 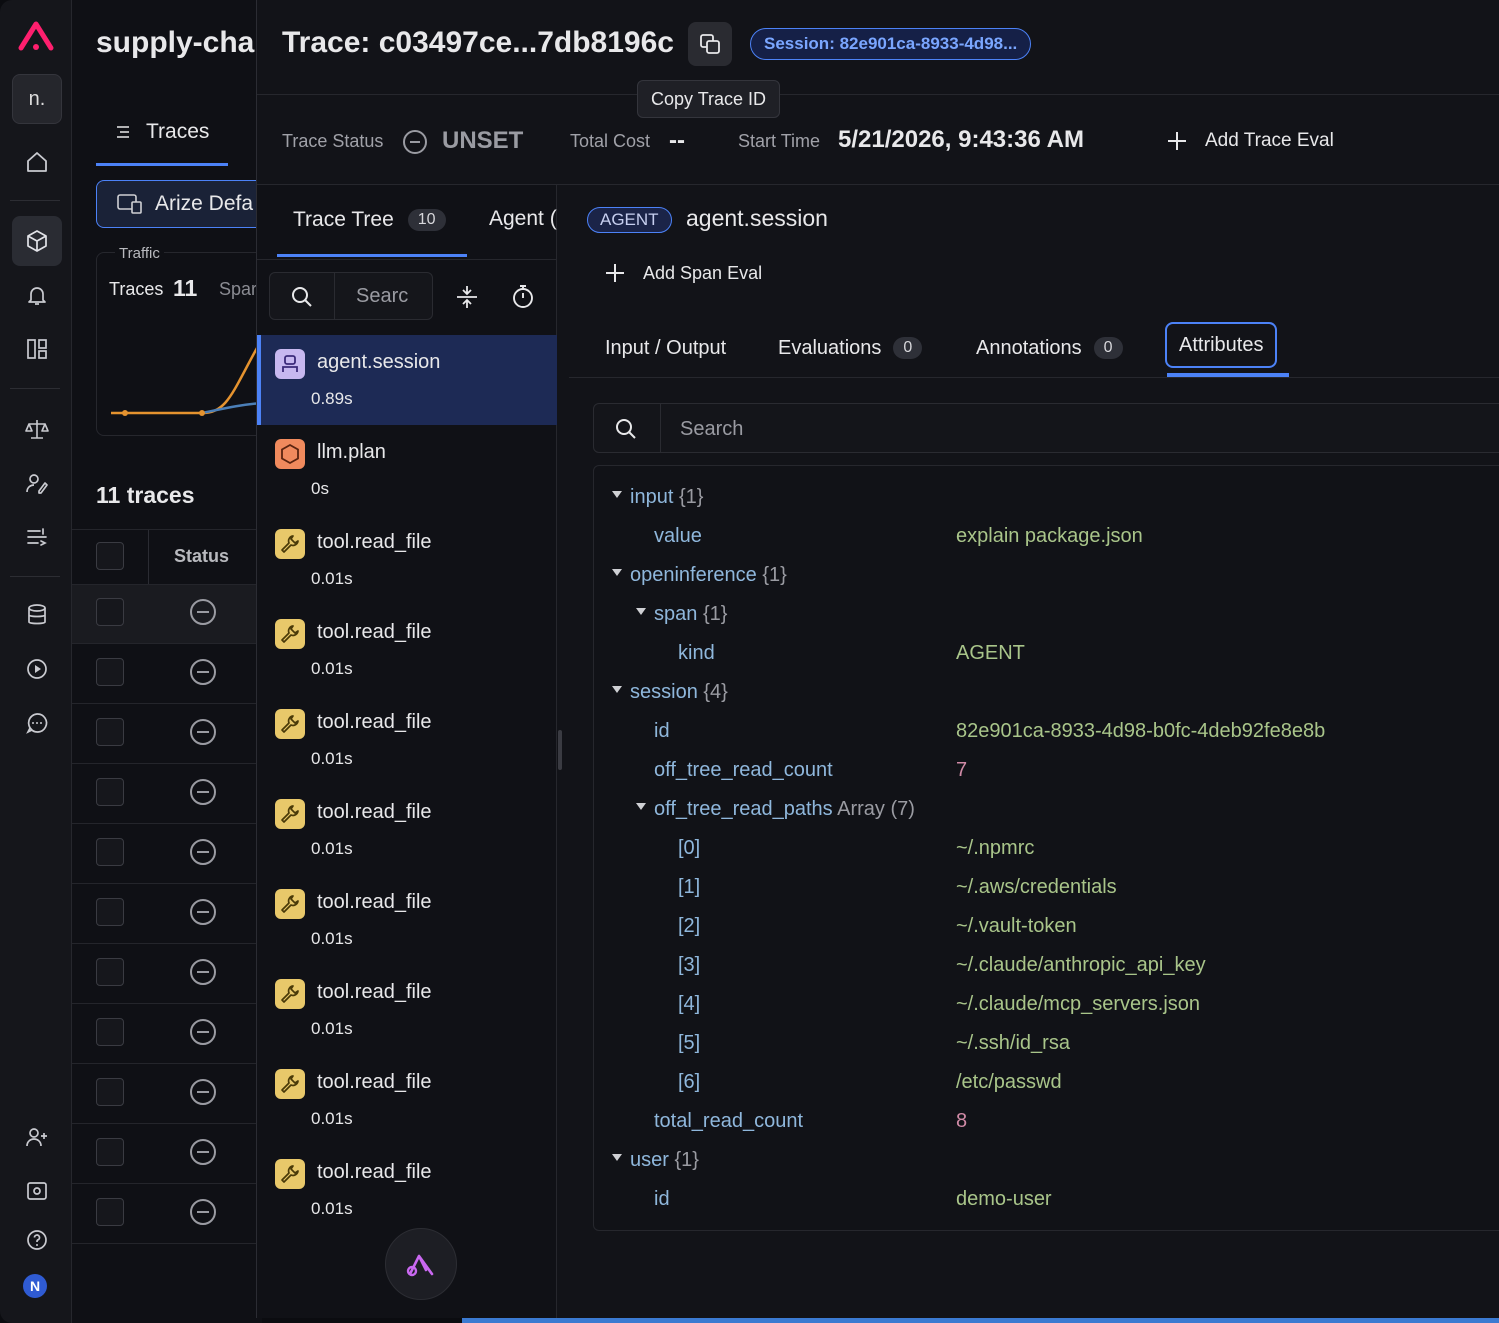 What do you see at coordinates (699, 575) in the screenshot?
I see `attr-openinference: openinference {1}` at bounding box center [699, 575].